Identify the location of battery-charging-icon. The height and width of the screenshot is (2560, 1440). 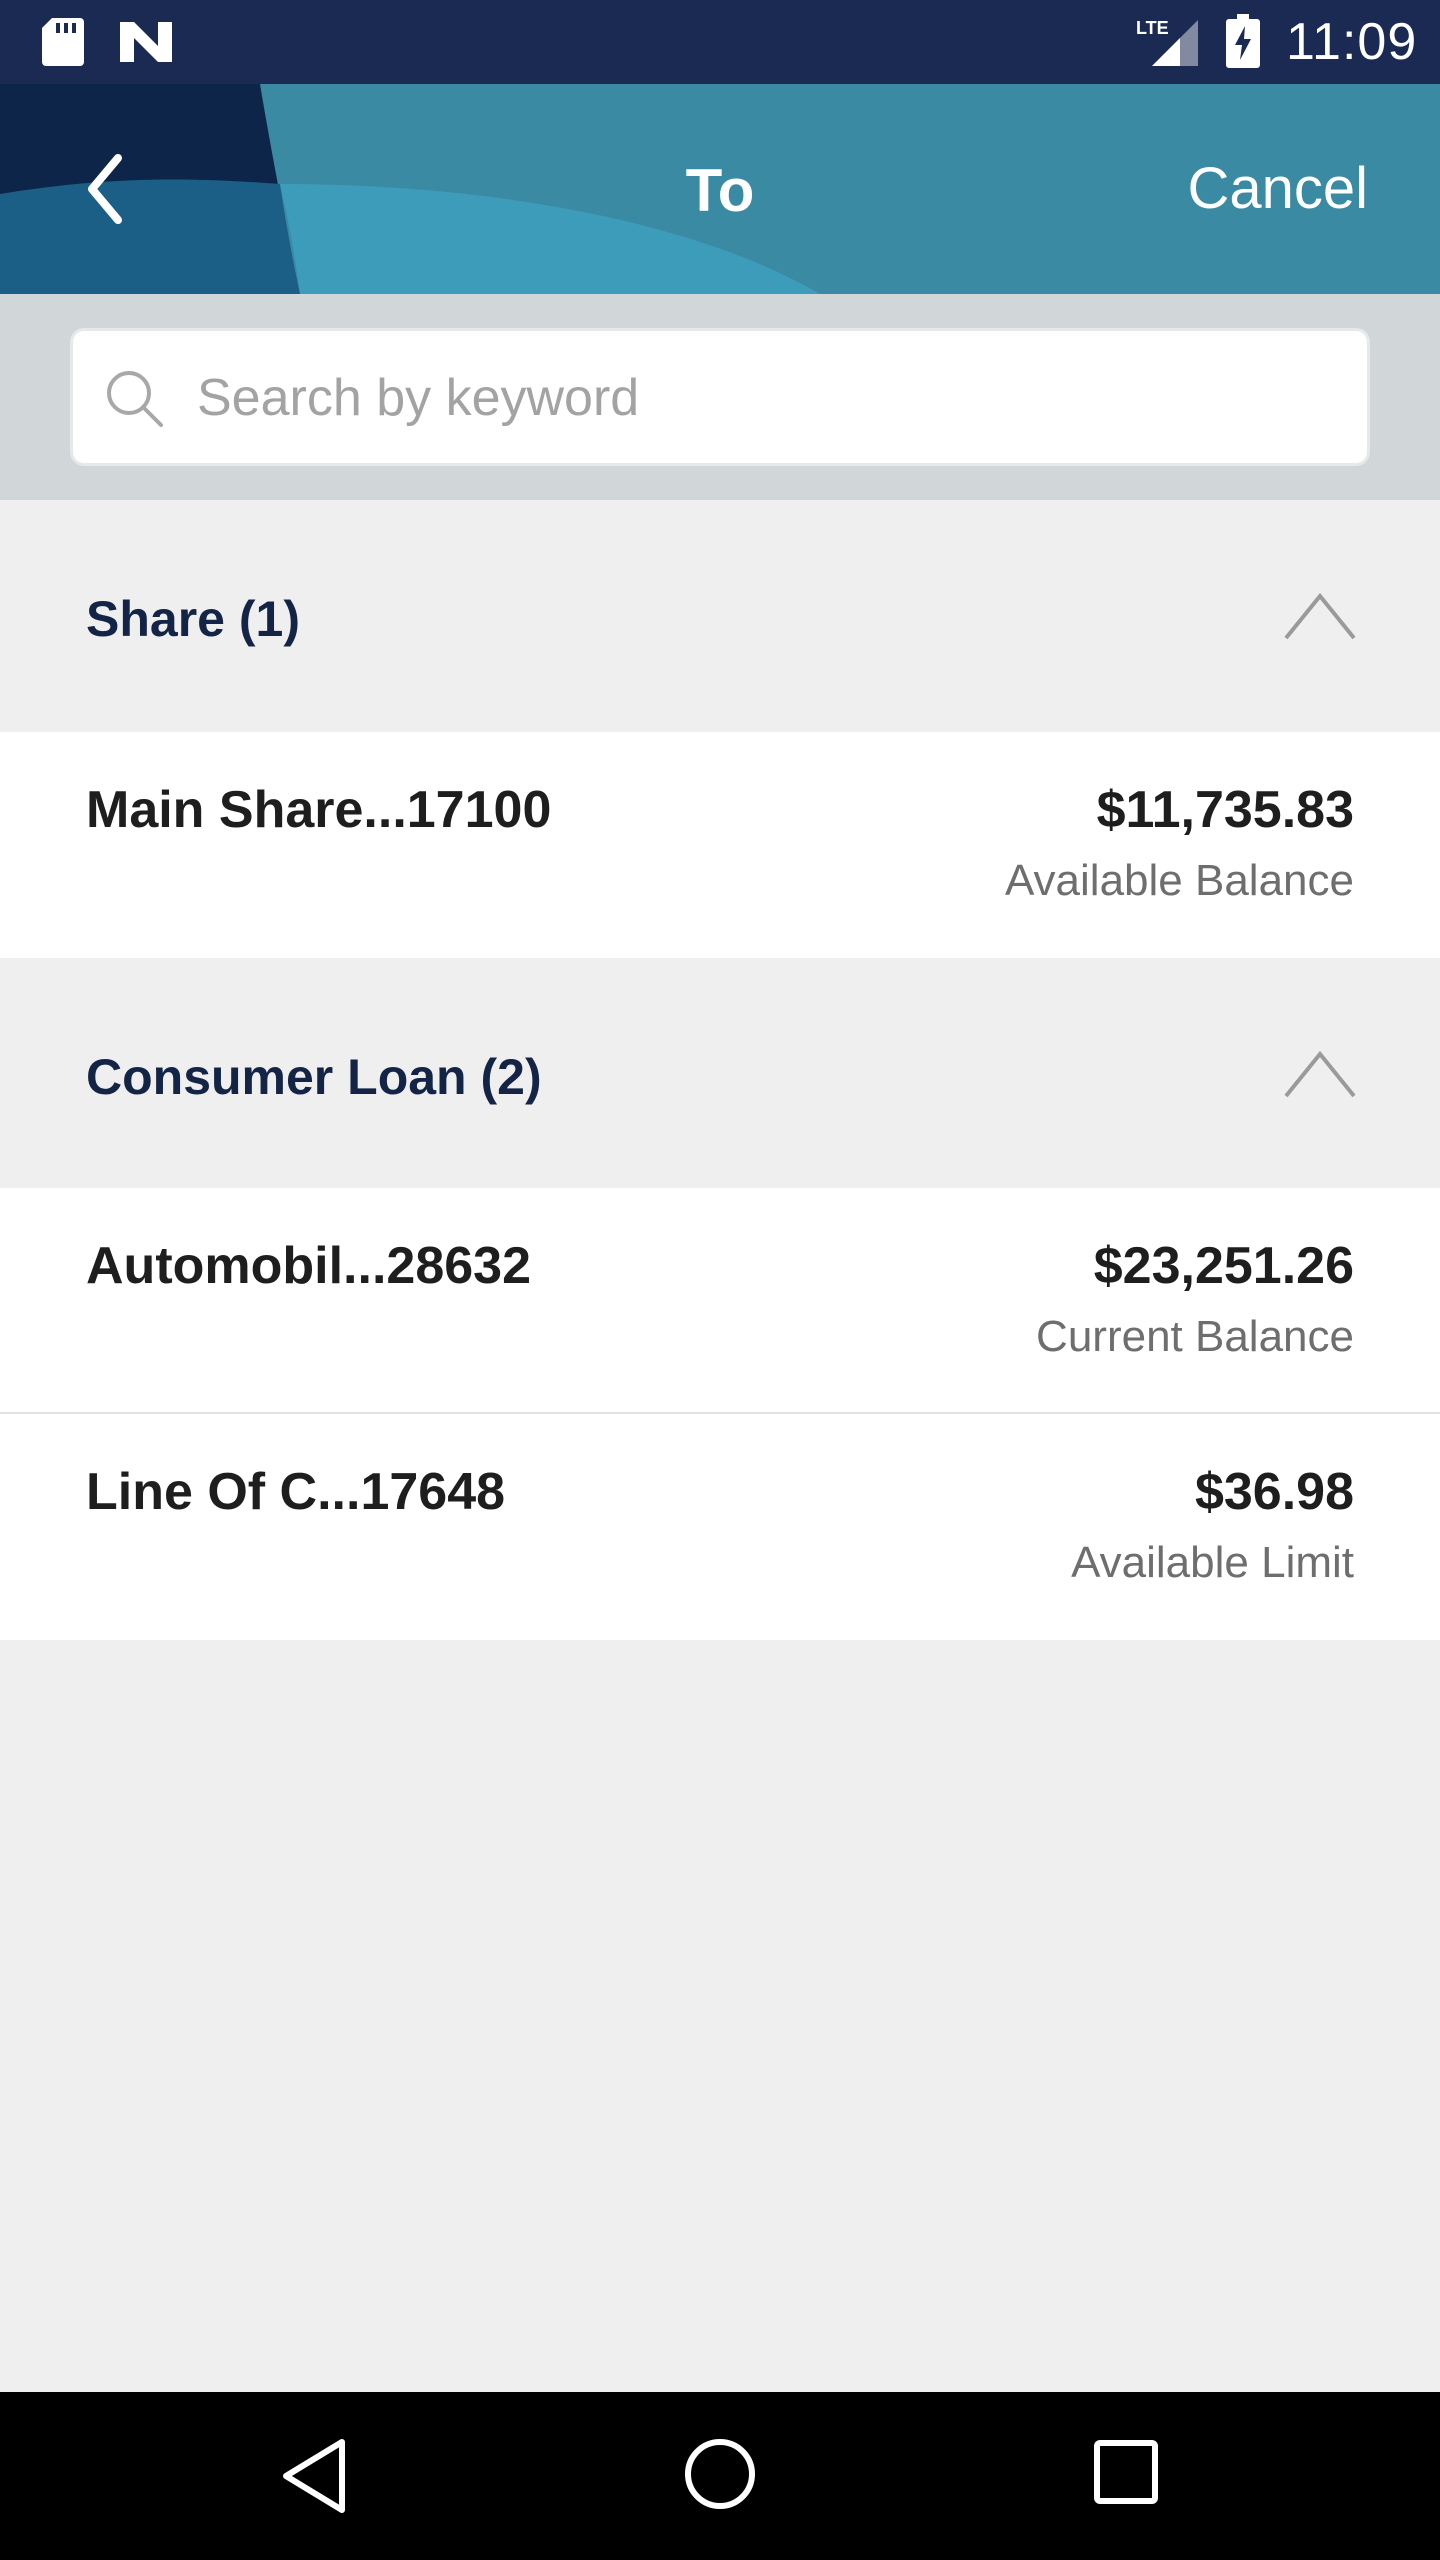
(1243, 41).